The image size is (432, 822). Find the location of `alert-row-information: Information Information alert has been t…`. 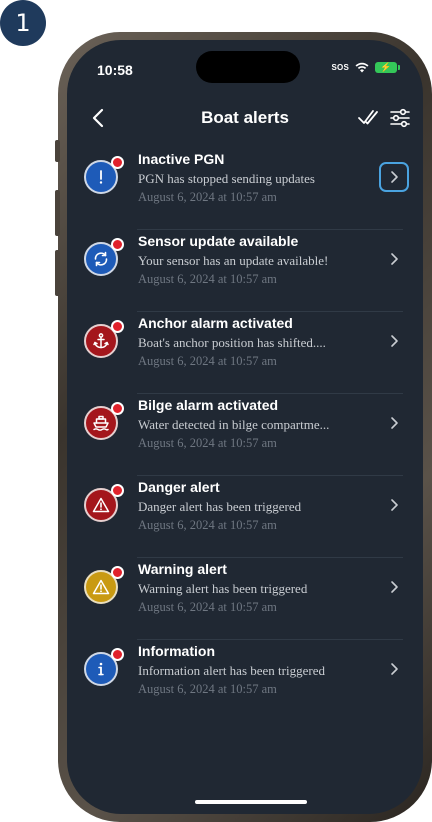

alert-row-information: Information Information alert has been t… is located at coordinates (245, 681).